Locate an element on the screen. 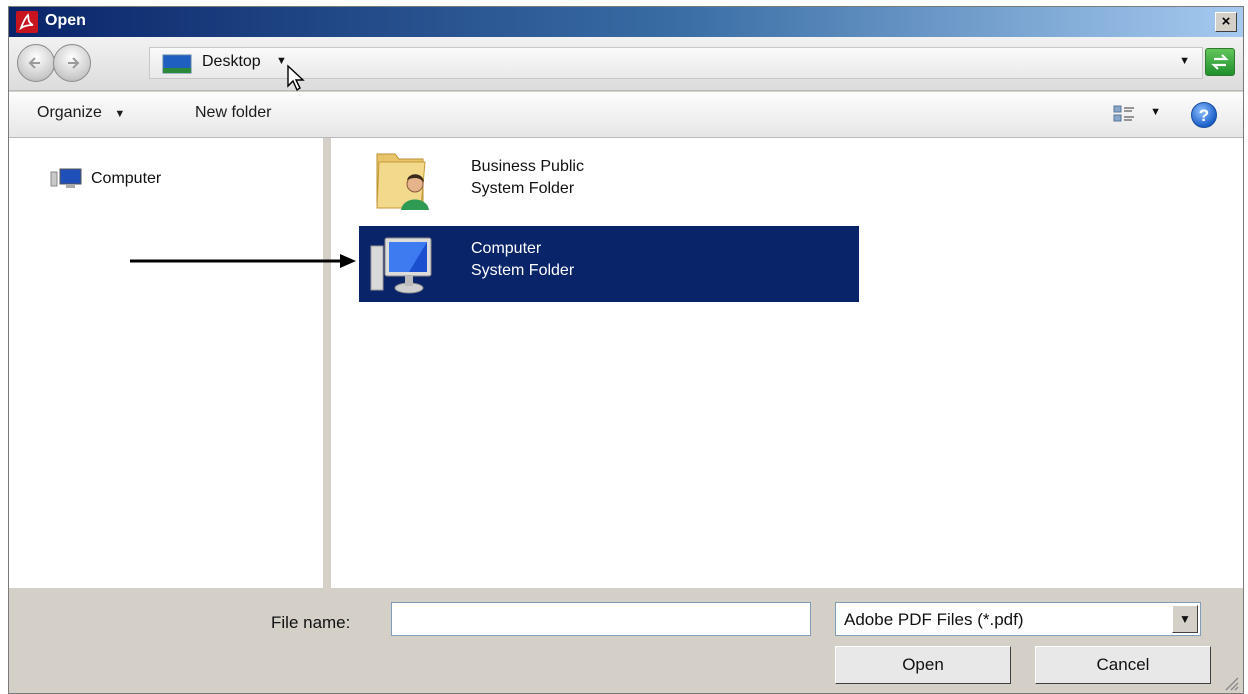 Image resolution: width=1248 pixels, height=694 pixels. desktop-icon is located at coordinates (177, 64).